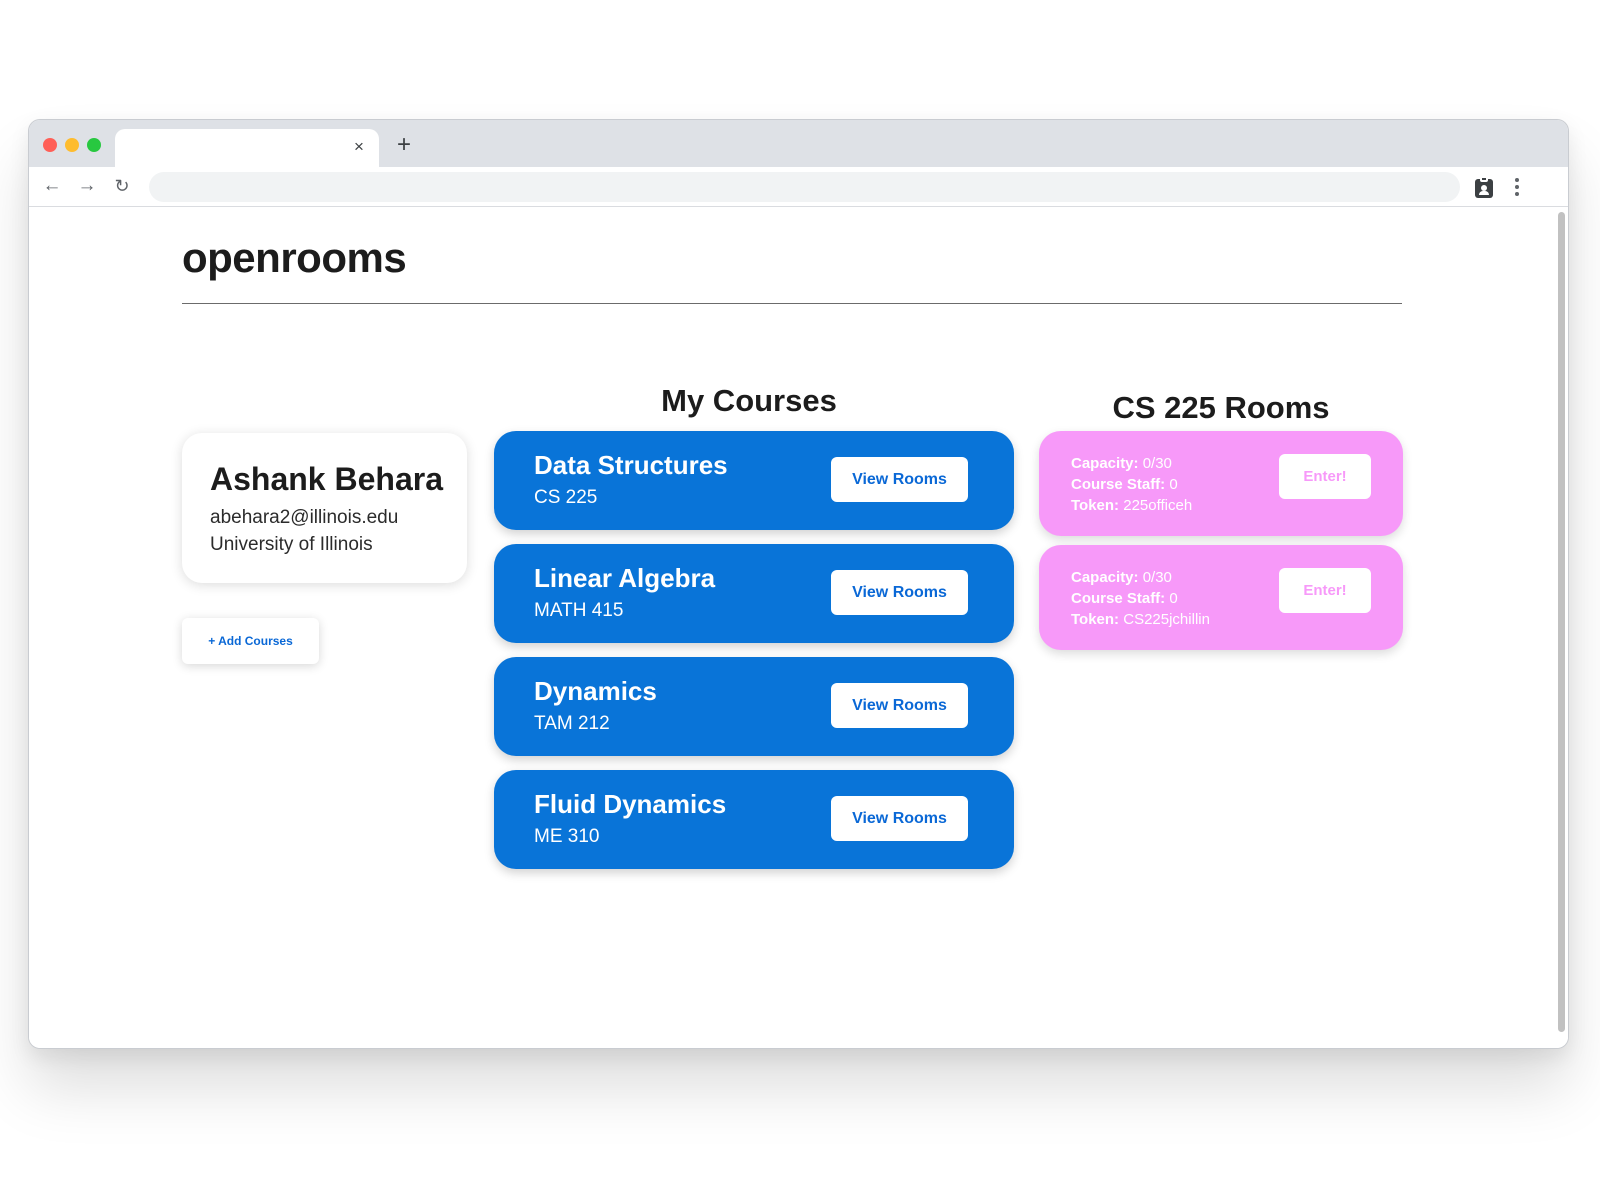  What do you see at coordinates (749, 400) in the screenshot?
I see `my-courses-heading: My Courses` at bounding box center [749, 400].